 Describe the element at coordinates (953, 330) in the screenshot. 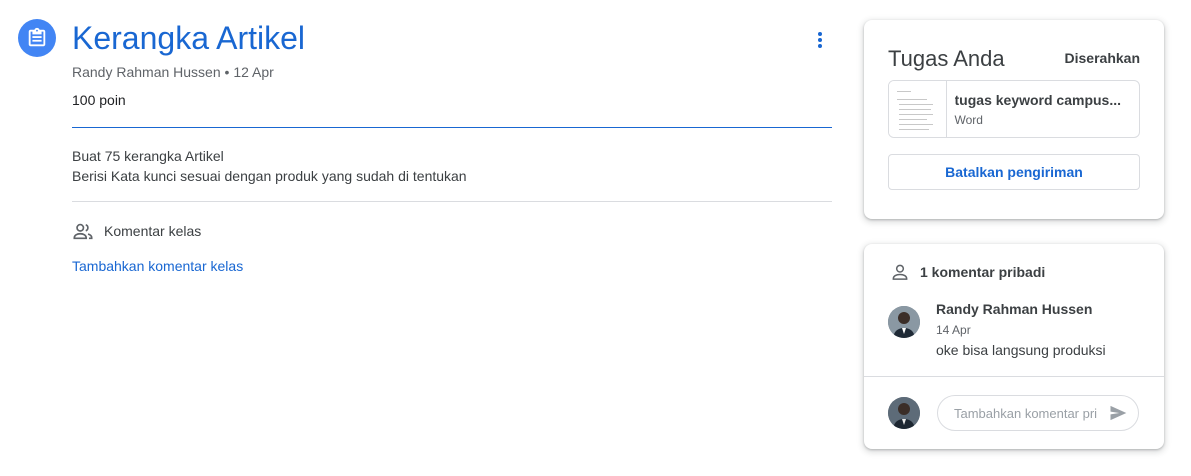

I see `comment-date: 14 Apr` at that location.